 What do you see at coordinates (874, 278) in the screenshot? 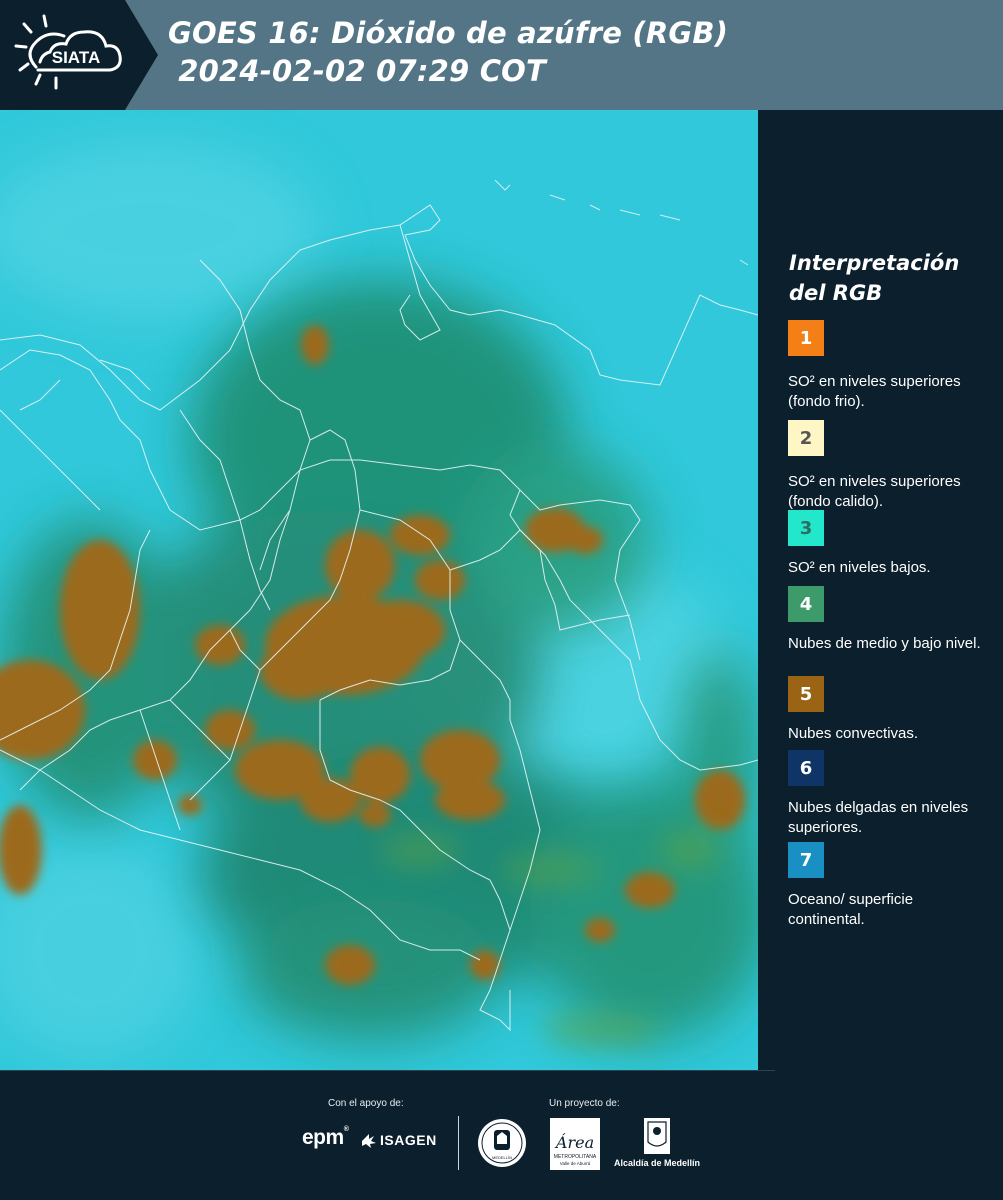
I see `legend-title: Interpretación del RGB` at bounding box center [874, 278].